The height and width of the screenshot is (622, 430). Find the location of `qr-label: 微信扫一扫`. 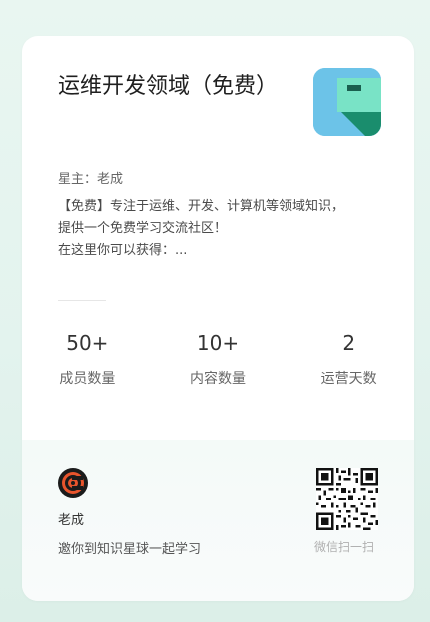

qr-label: 微信扫一扫 is located at coordinates (344, 547).